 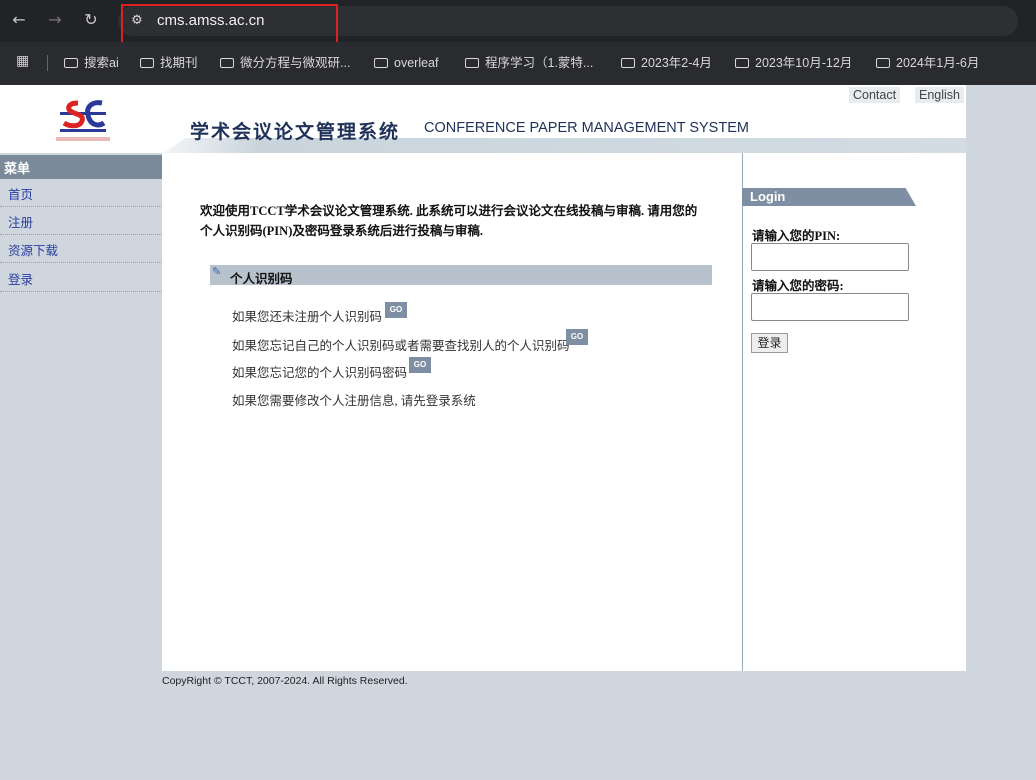 What do you see at coordinates (19, 20) in the screenshot?
I see `back-icon: ←` at bounding box center [19, 20].